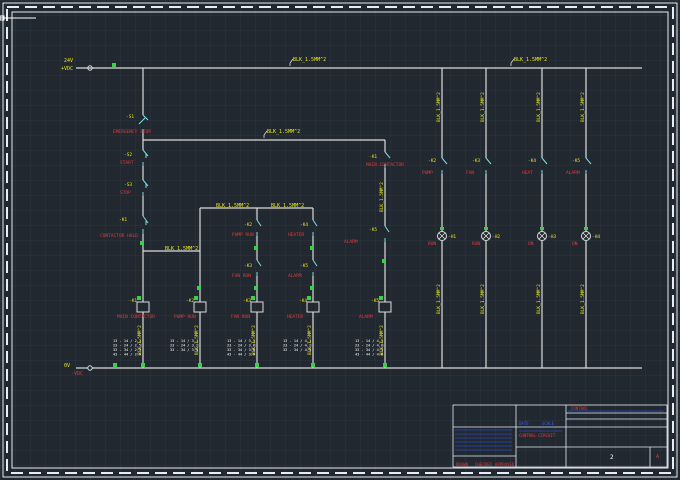 This screenshot has width=680, height=480. I want to click on coil-name: PUMP RUN, so click(185, 317).